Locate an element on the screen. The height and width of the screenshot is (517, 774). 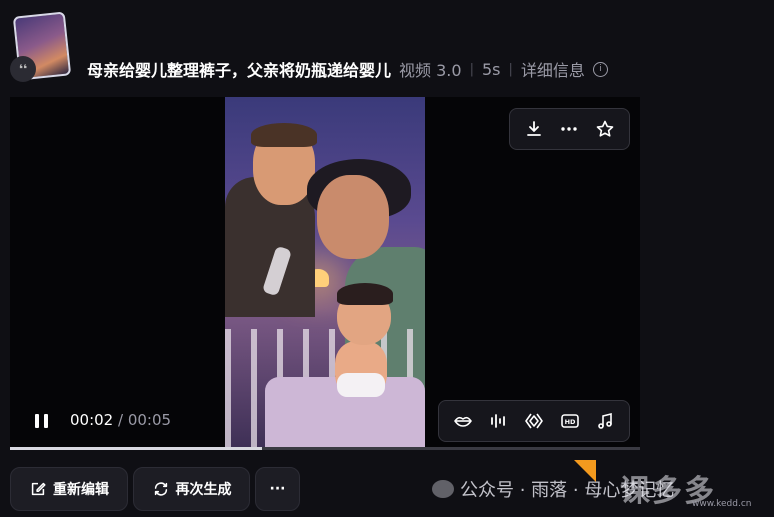
more-icon is located at coordinates (569, 129).